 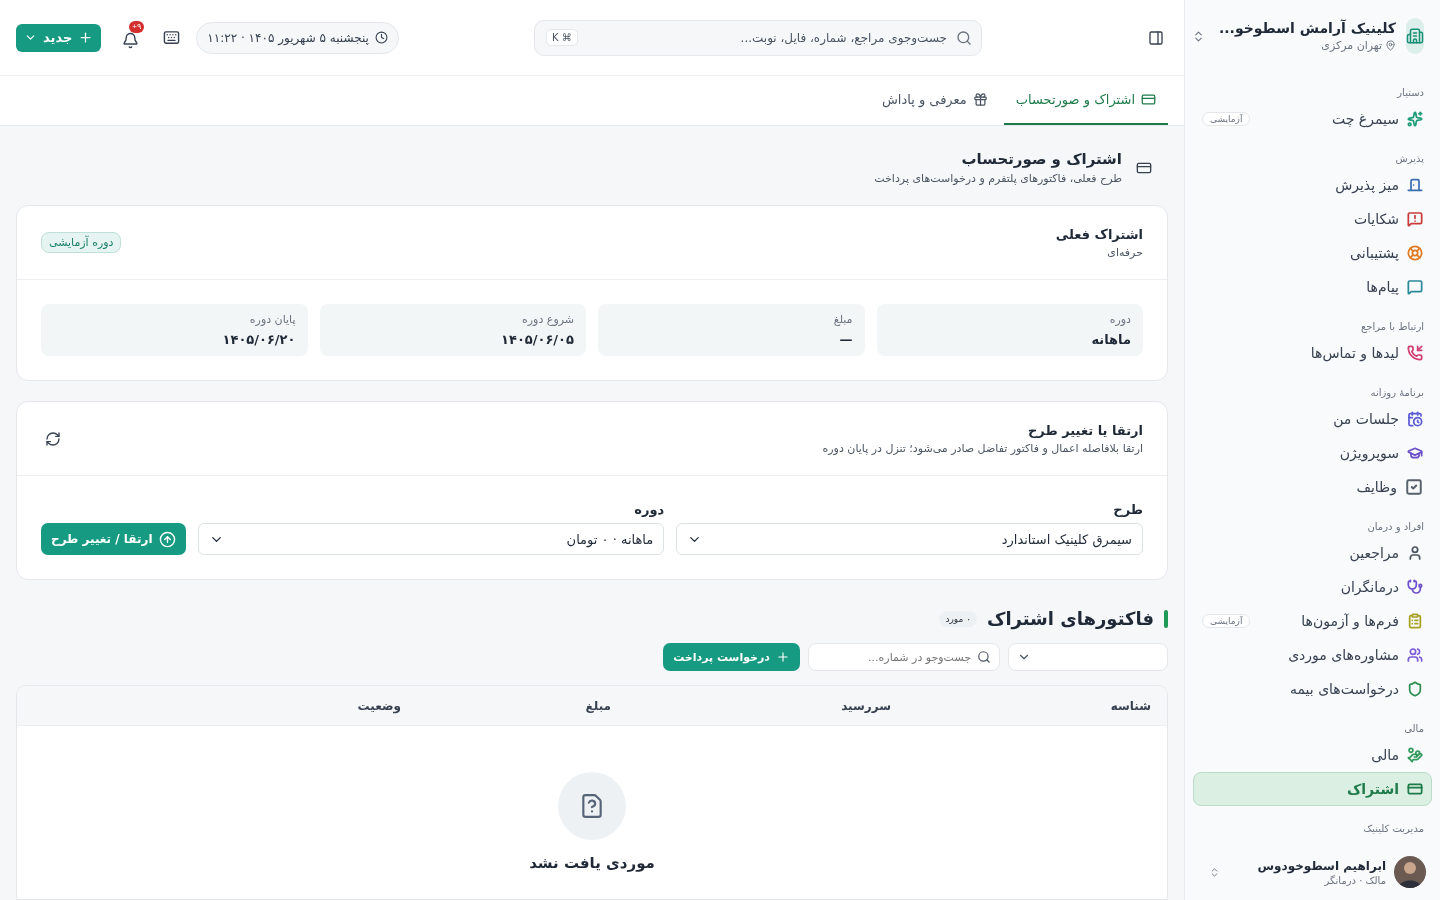 I want to click on clinic-location: تهران مرکزی, so click(x=1351, y=45).